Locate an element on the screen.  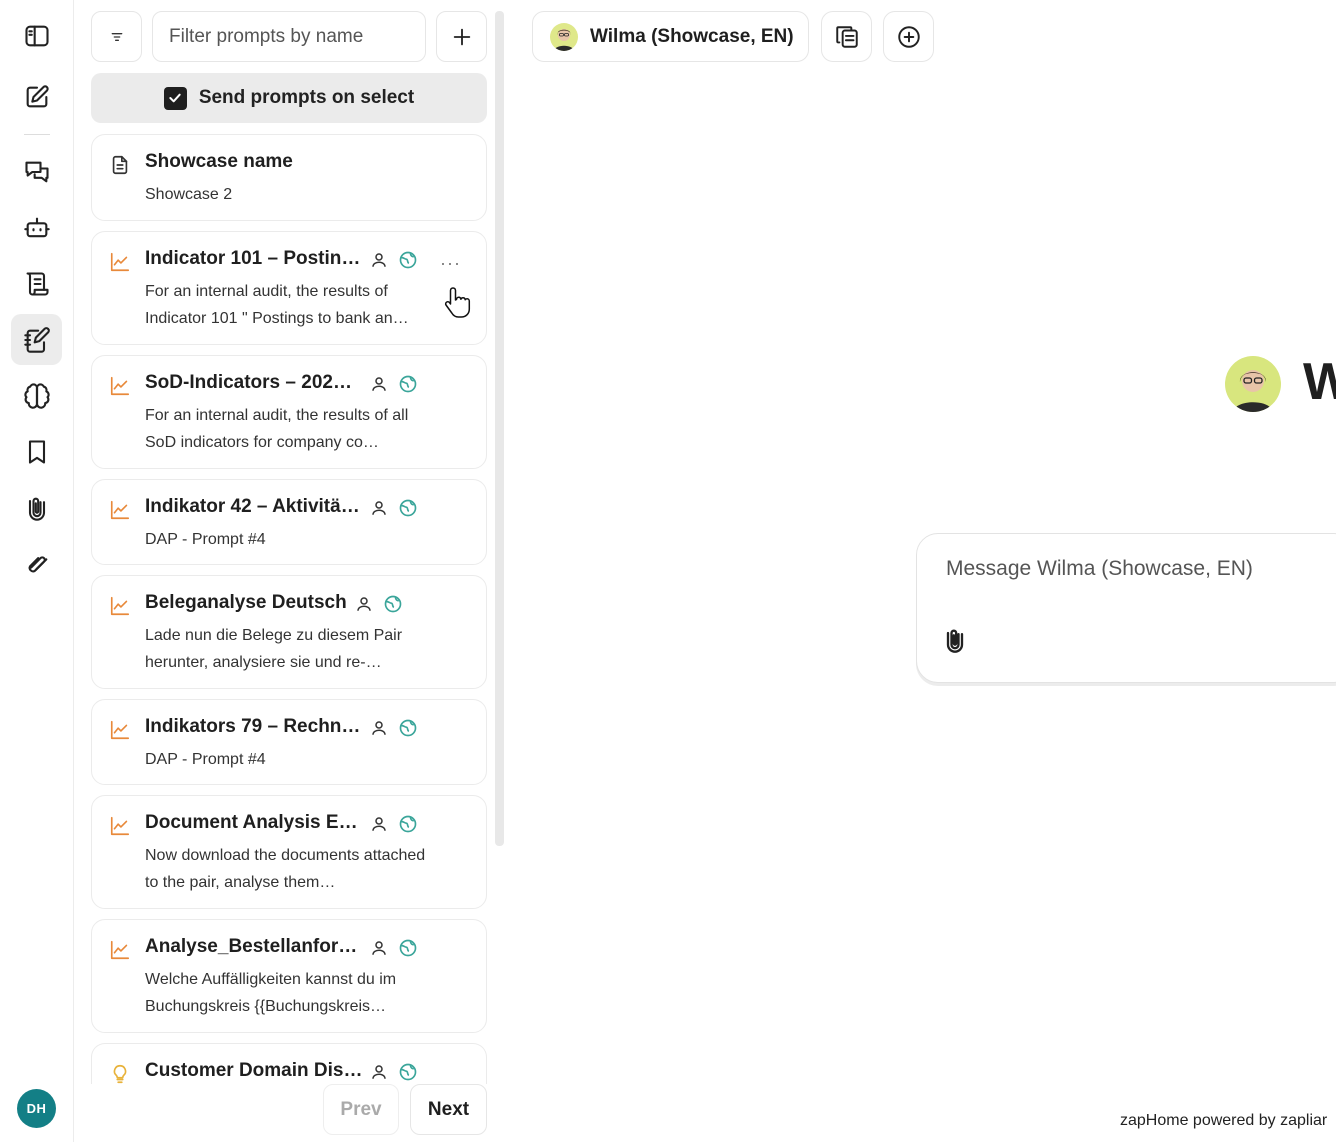
prompts-button is located at coordinates (36, 339).